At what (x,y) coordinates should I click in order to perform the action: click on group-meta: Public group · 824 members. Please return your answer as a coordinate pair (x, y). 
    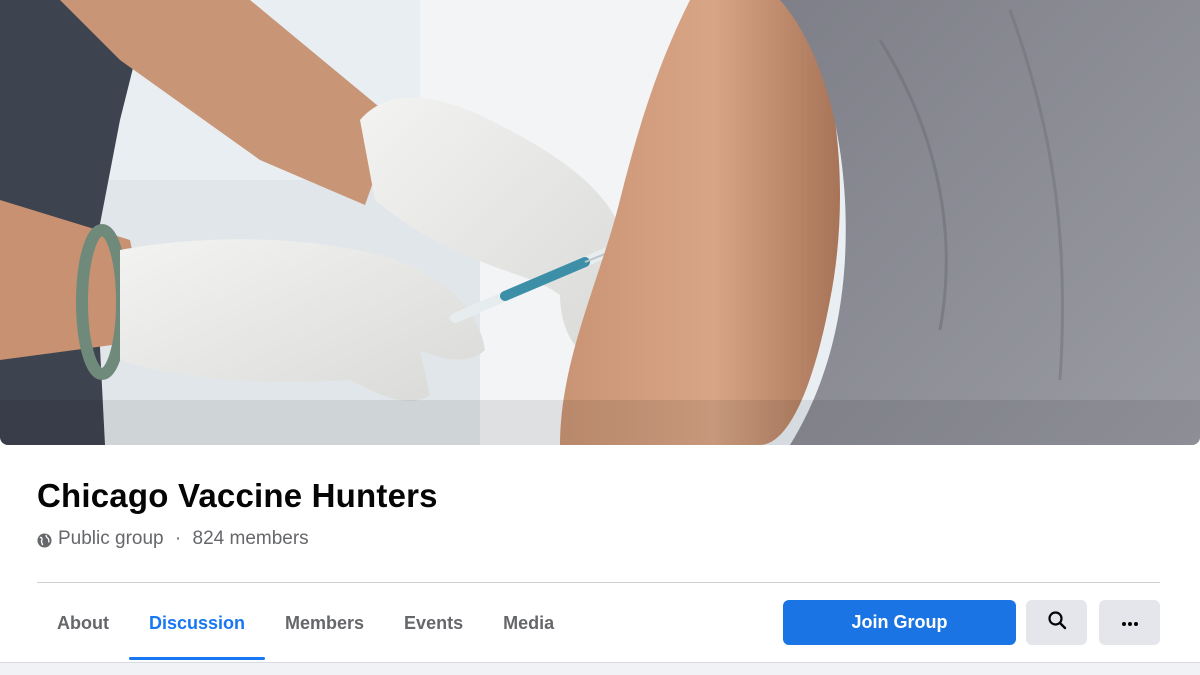
    Looking at the image, I should click on (173, 539).